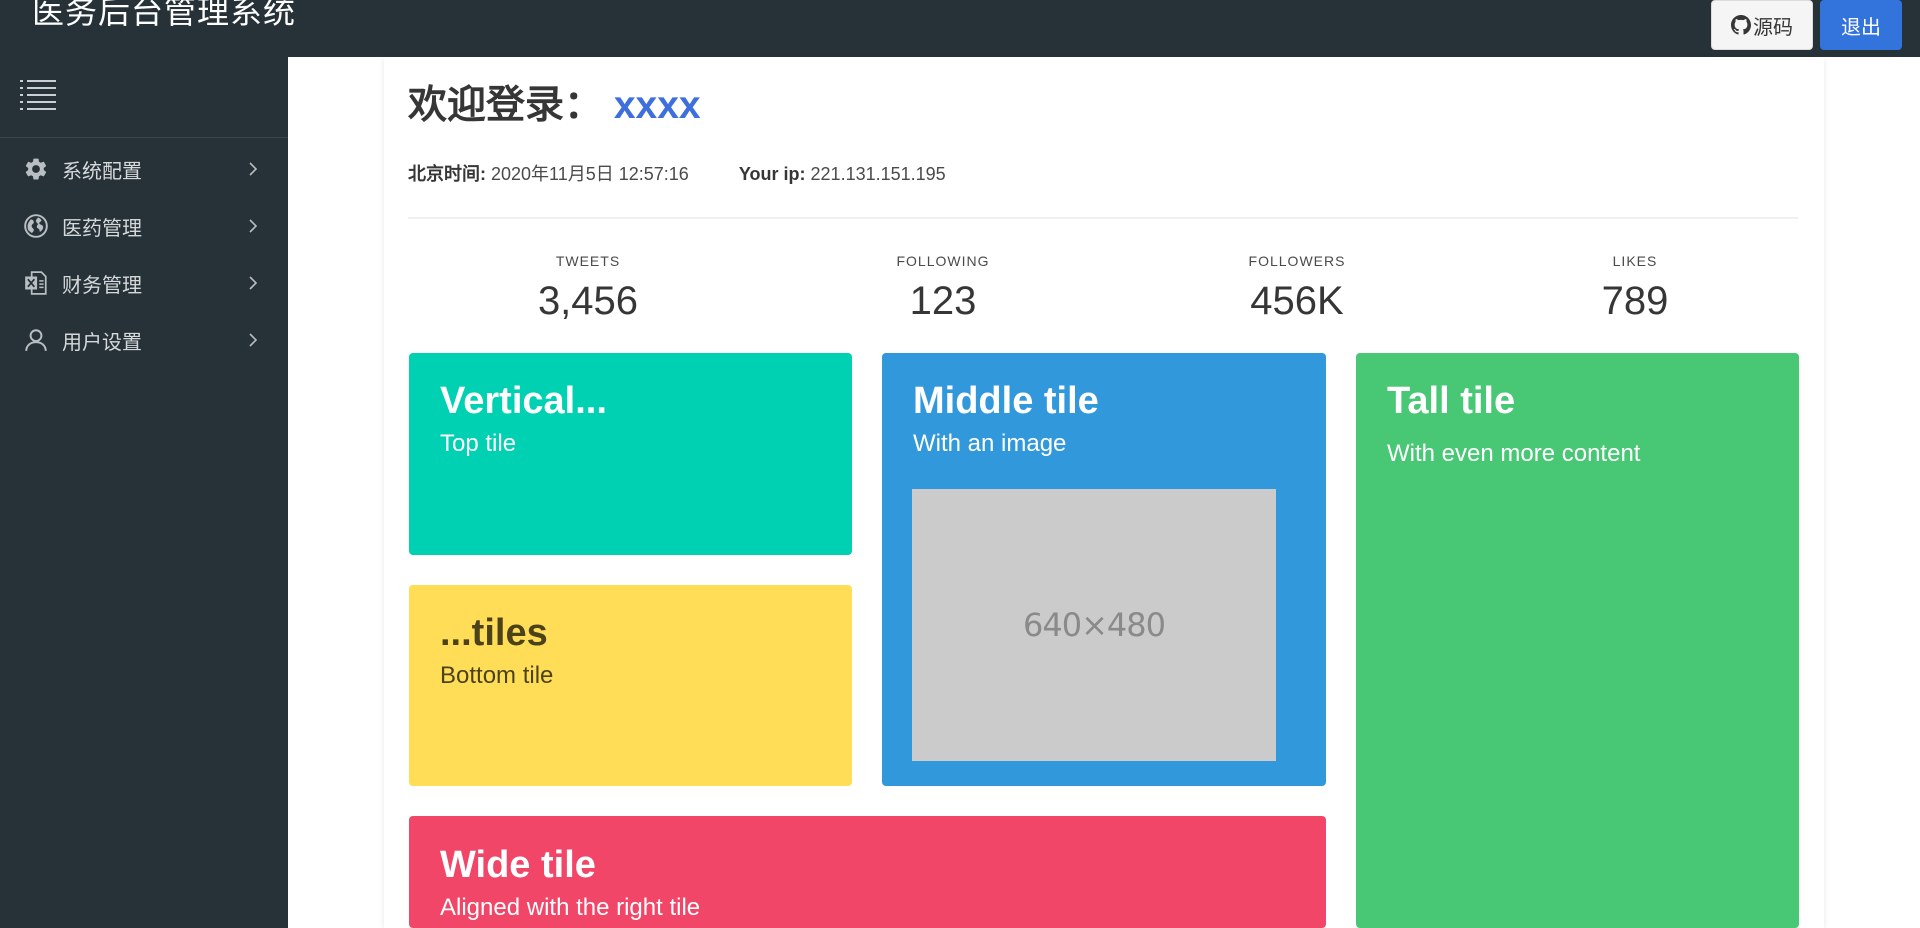  What do you see at coordinates (1577, 640) in the screenshot?
I see `tile-tall: Tall tile With even more content` at bounding box center [1577, 640].